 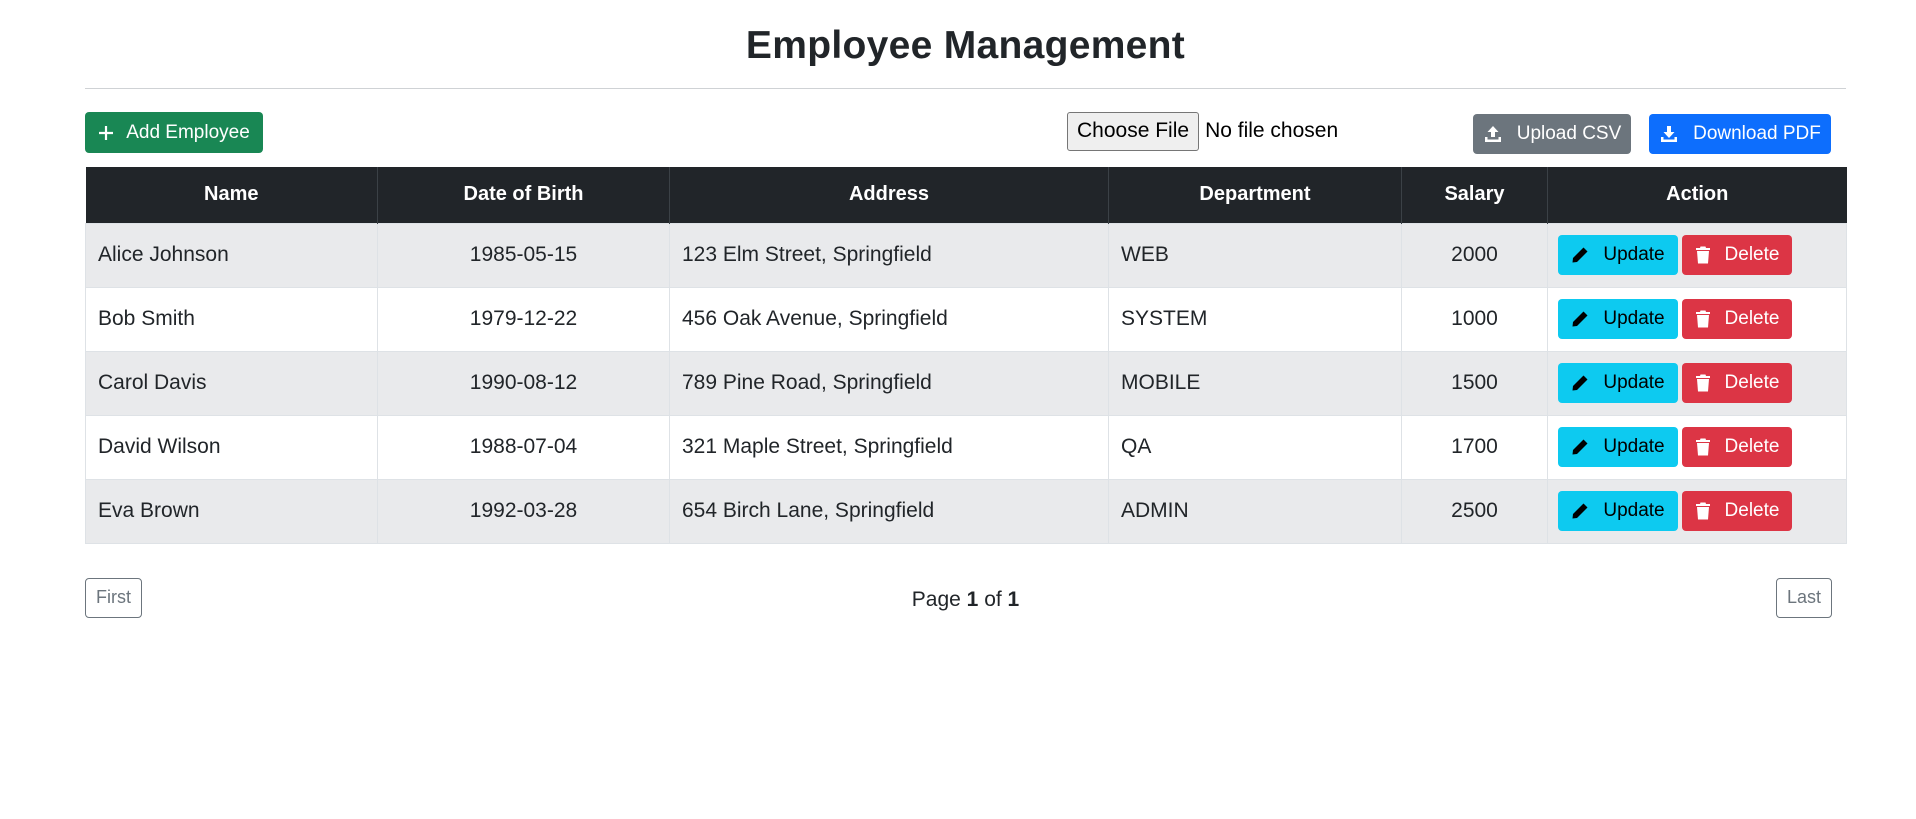 What do you see at coordinates (231, 447) in the screenshot?
I see `cell-name: David Wilson` at bounding box center [231, 447].